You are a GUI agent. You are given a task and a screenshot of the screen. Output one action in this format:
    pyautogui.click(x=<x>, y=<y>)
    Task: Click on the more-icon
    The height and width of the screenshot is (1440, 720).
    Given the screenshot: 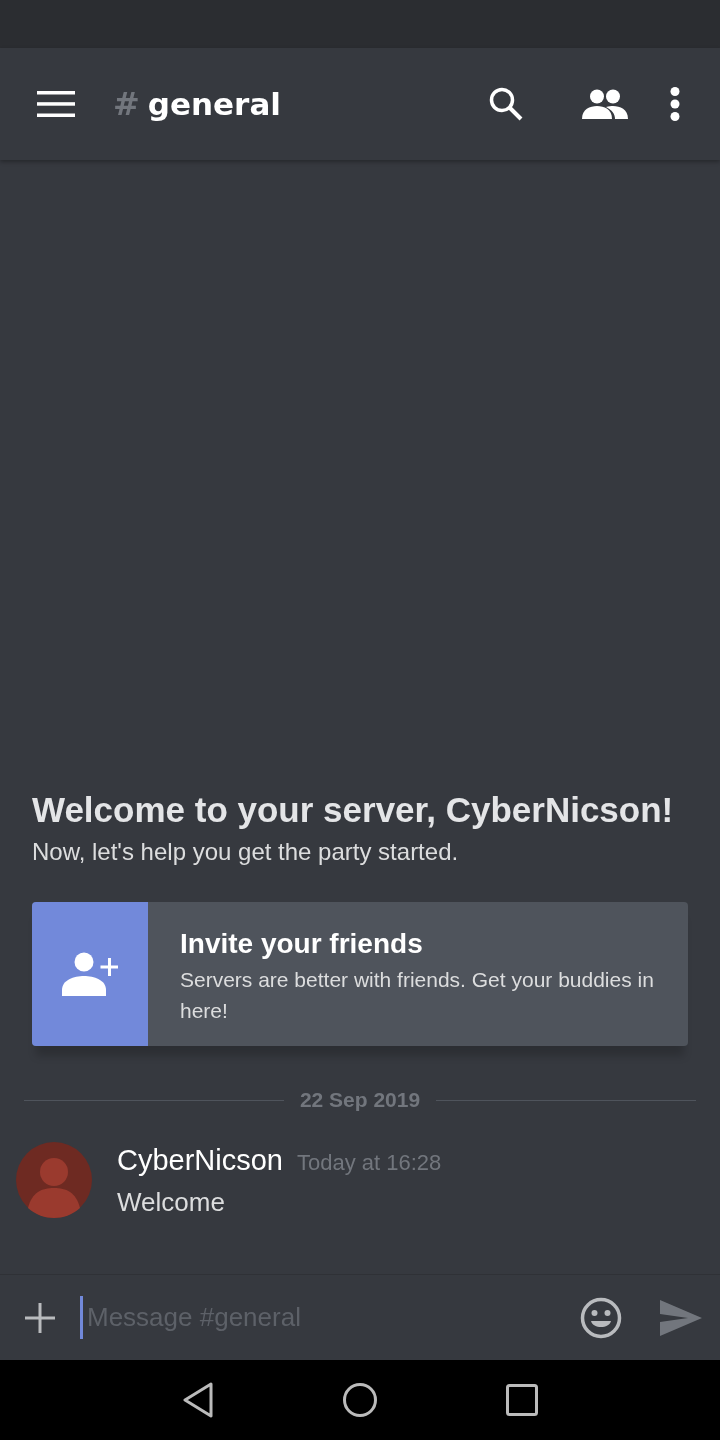 What is the action you would take?
    pyautogui.click(x=675, y=104)
    